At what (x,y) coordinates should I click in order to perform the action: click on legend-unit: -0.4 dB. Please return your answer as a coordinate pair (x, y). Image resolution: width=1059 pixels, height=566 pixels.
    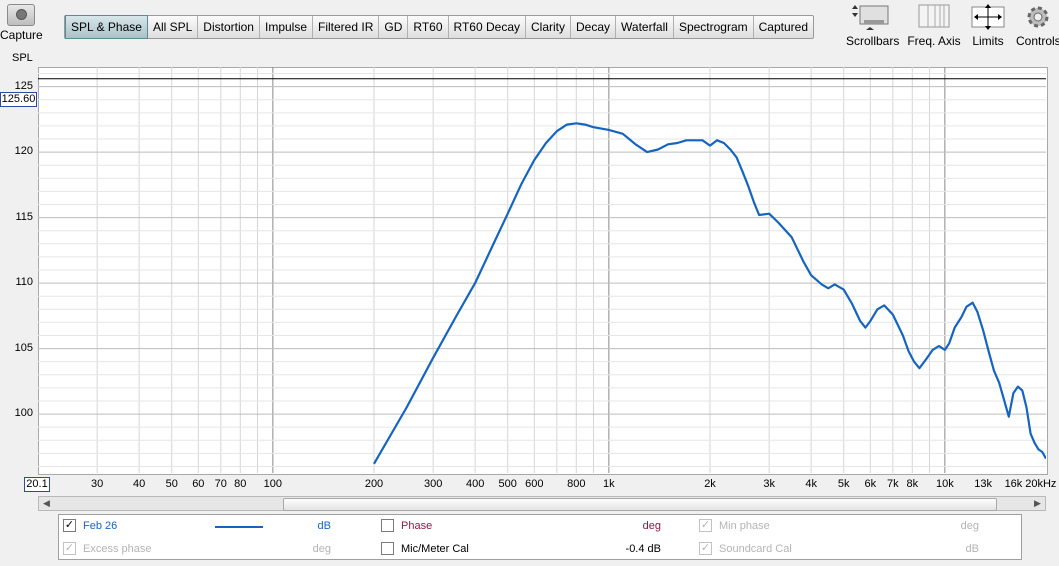
    Looking at the image, I should click on (643, 549).